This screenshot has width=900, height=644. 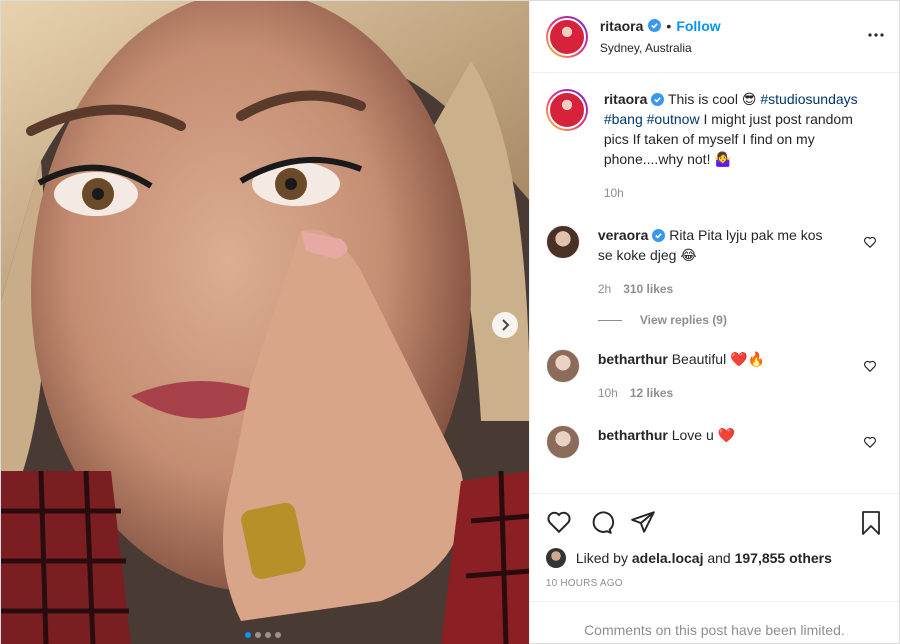 What do you see at coordinates (263, 635) in the screenshot?
I see `carousel-indicator` at bounding box center [263, 635].